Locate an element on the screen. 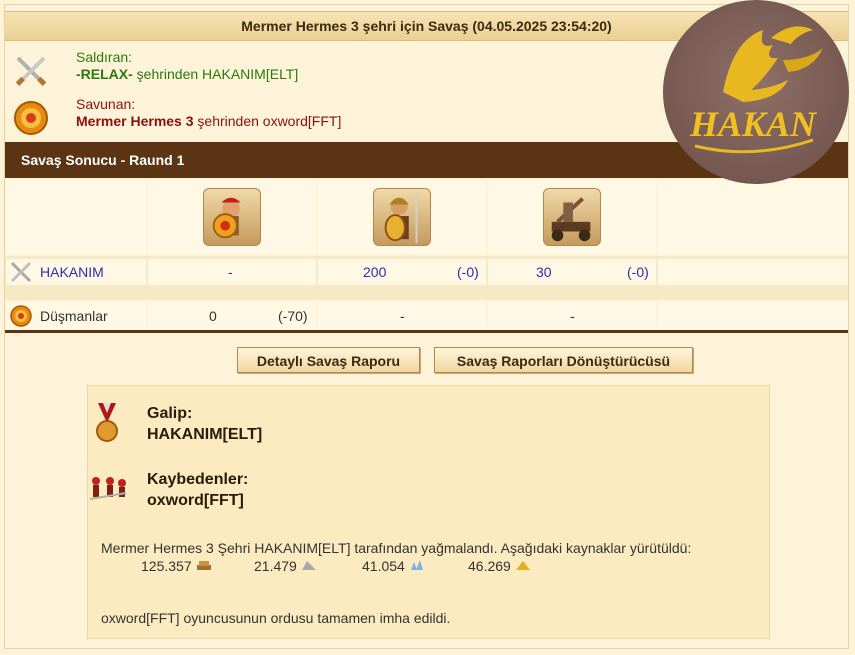 This screenshot has height=655, width=855. sulfur-icon is located at coordinates (522, 565).